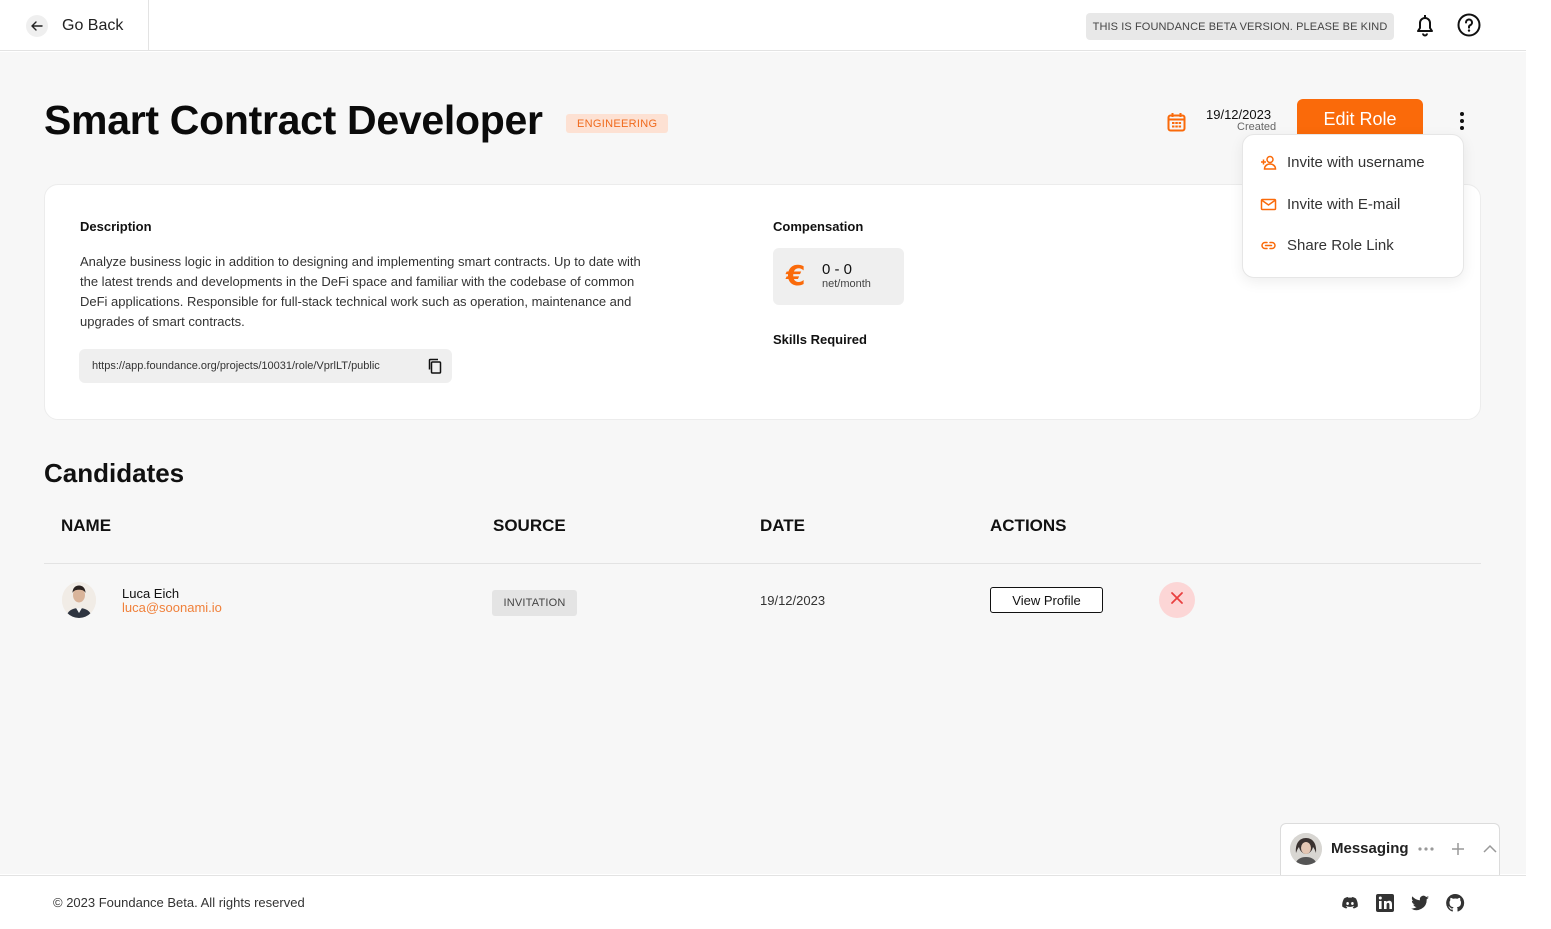 The height and width of the screenshot is (929, 1551). What do you see at coordinates (151, 593) in the screenshot?
I see `candidate-name: Luca Eich` at bounding box center [151, 593].